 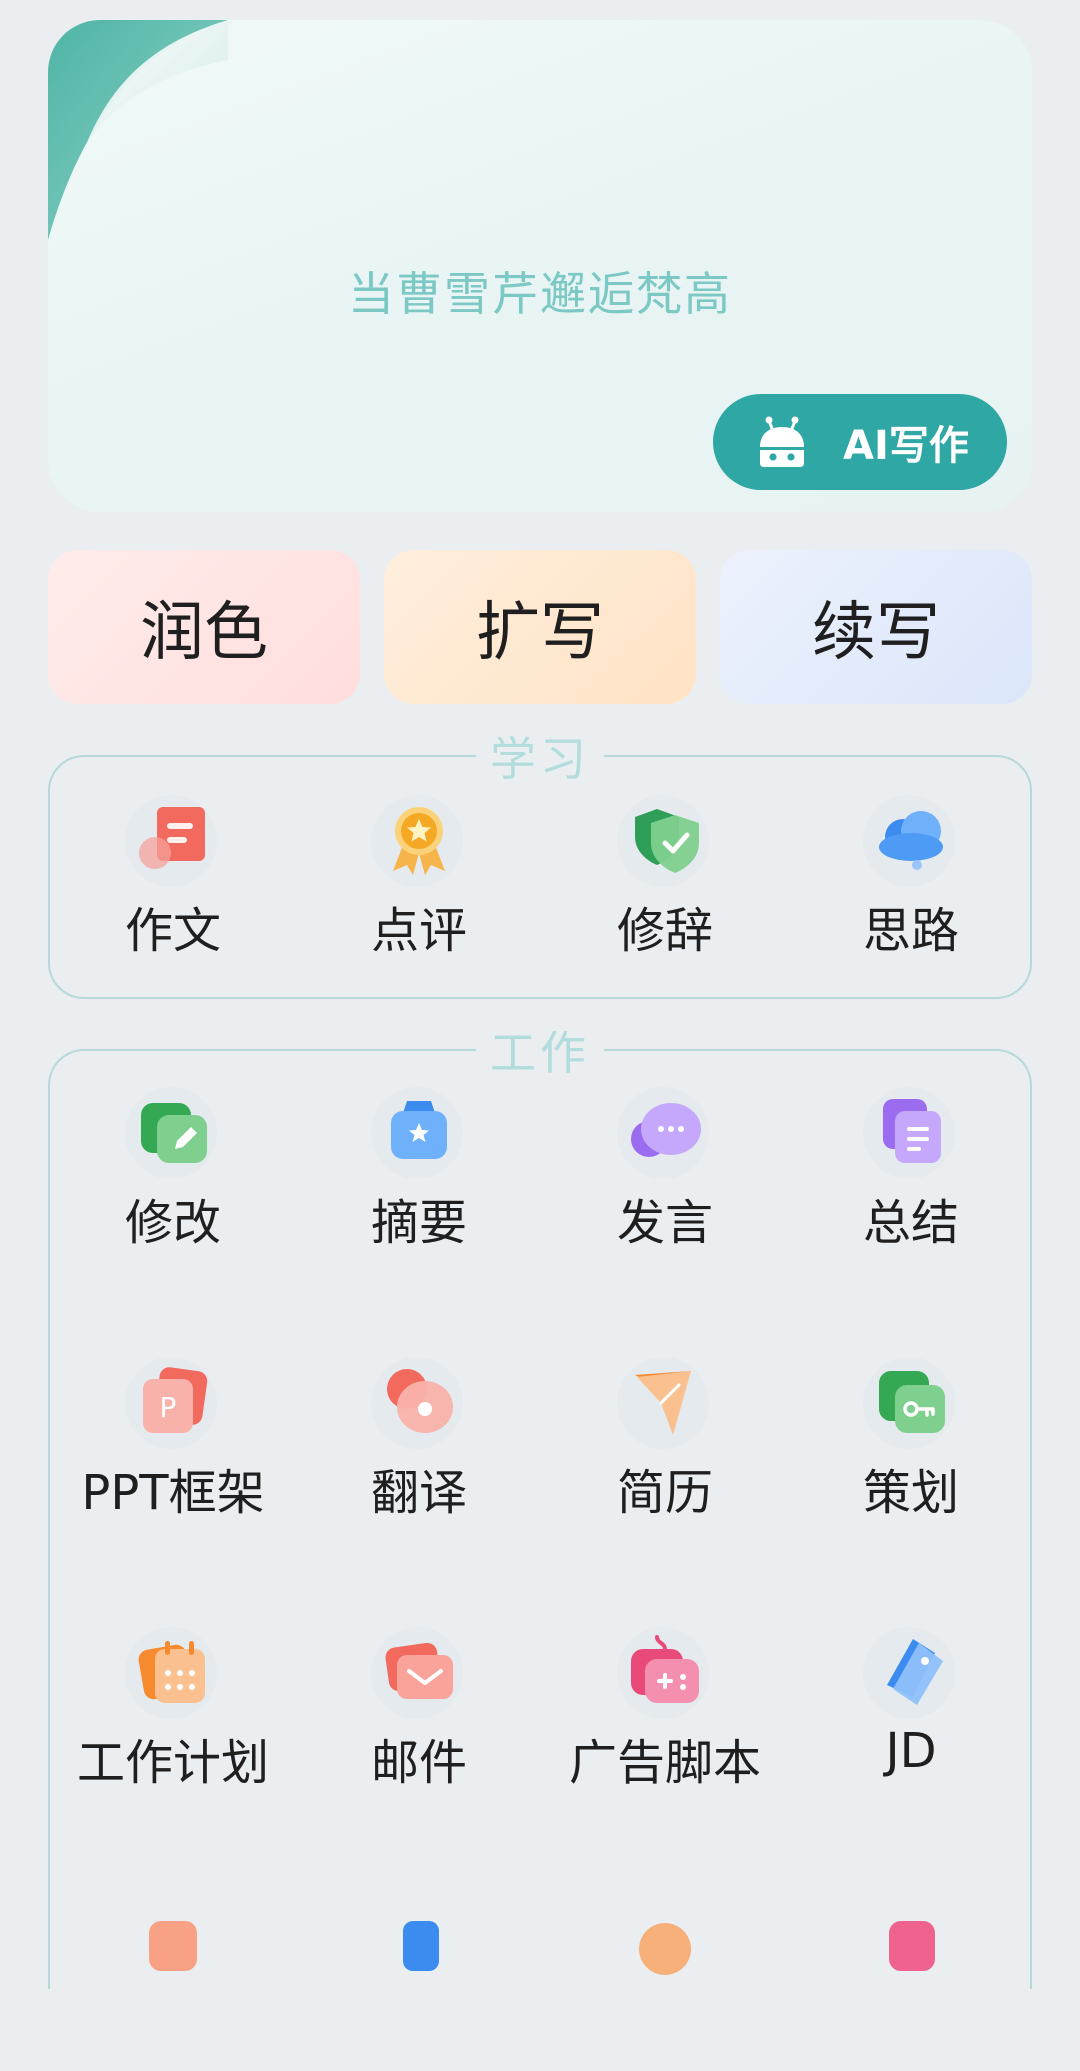 I want to click on chat-bubble-icon, so click(x=666, y=1130).